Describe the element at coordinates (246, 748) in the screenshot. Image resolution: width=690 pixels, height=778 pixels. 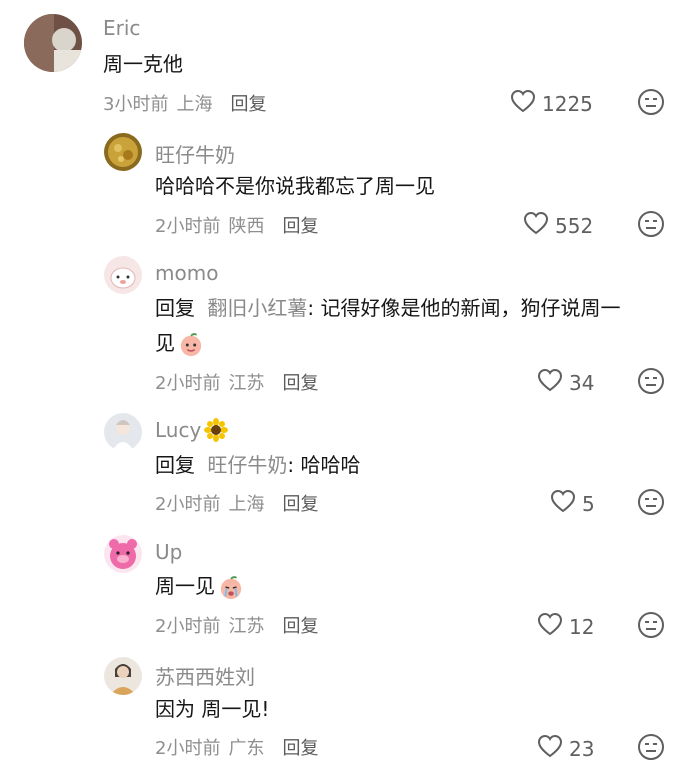
I see `comment-location: 广东` at that location.